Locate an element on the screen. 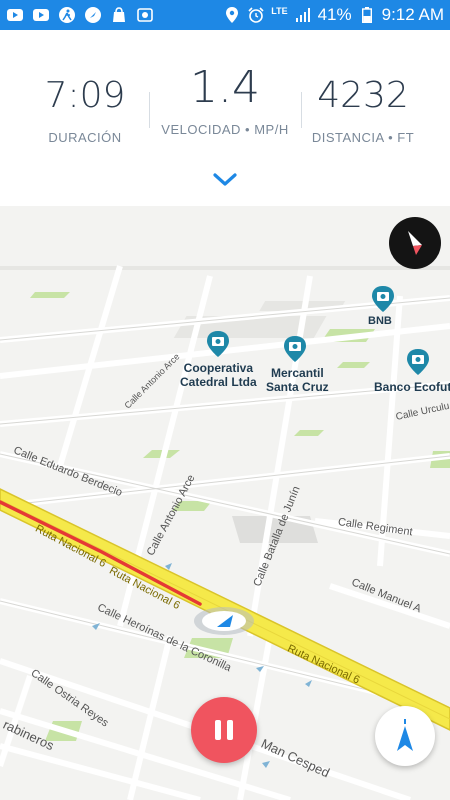 The image size is (450, 800). compass-app-icon is located at coordinates (93, 15).